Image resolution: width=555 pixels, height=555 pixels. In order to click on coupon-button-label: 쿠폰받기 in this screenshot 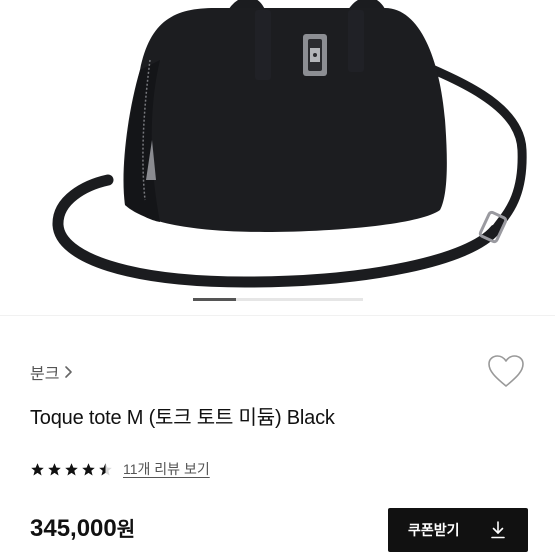, I will do `click(434, 530)`.